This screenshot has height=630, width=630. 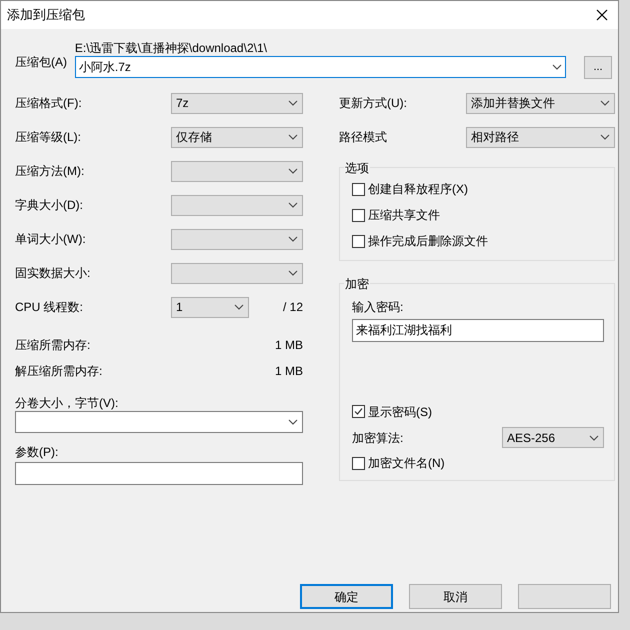 What do you see at coordinates (373, 103) in the screenshot?
I see `field-label: 更新方式(U):` at bounding box center [373, 103].